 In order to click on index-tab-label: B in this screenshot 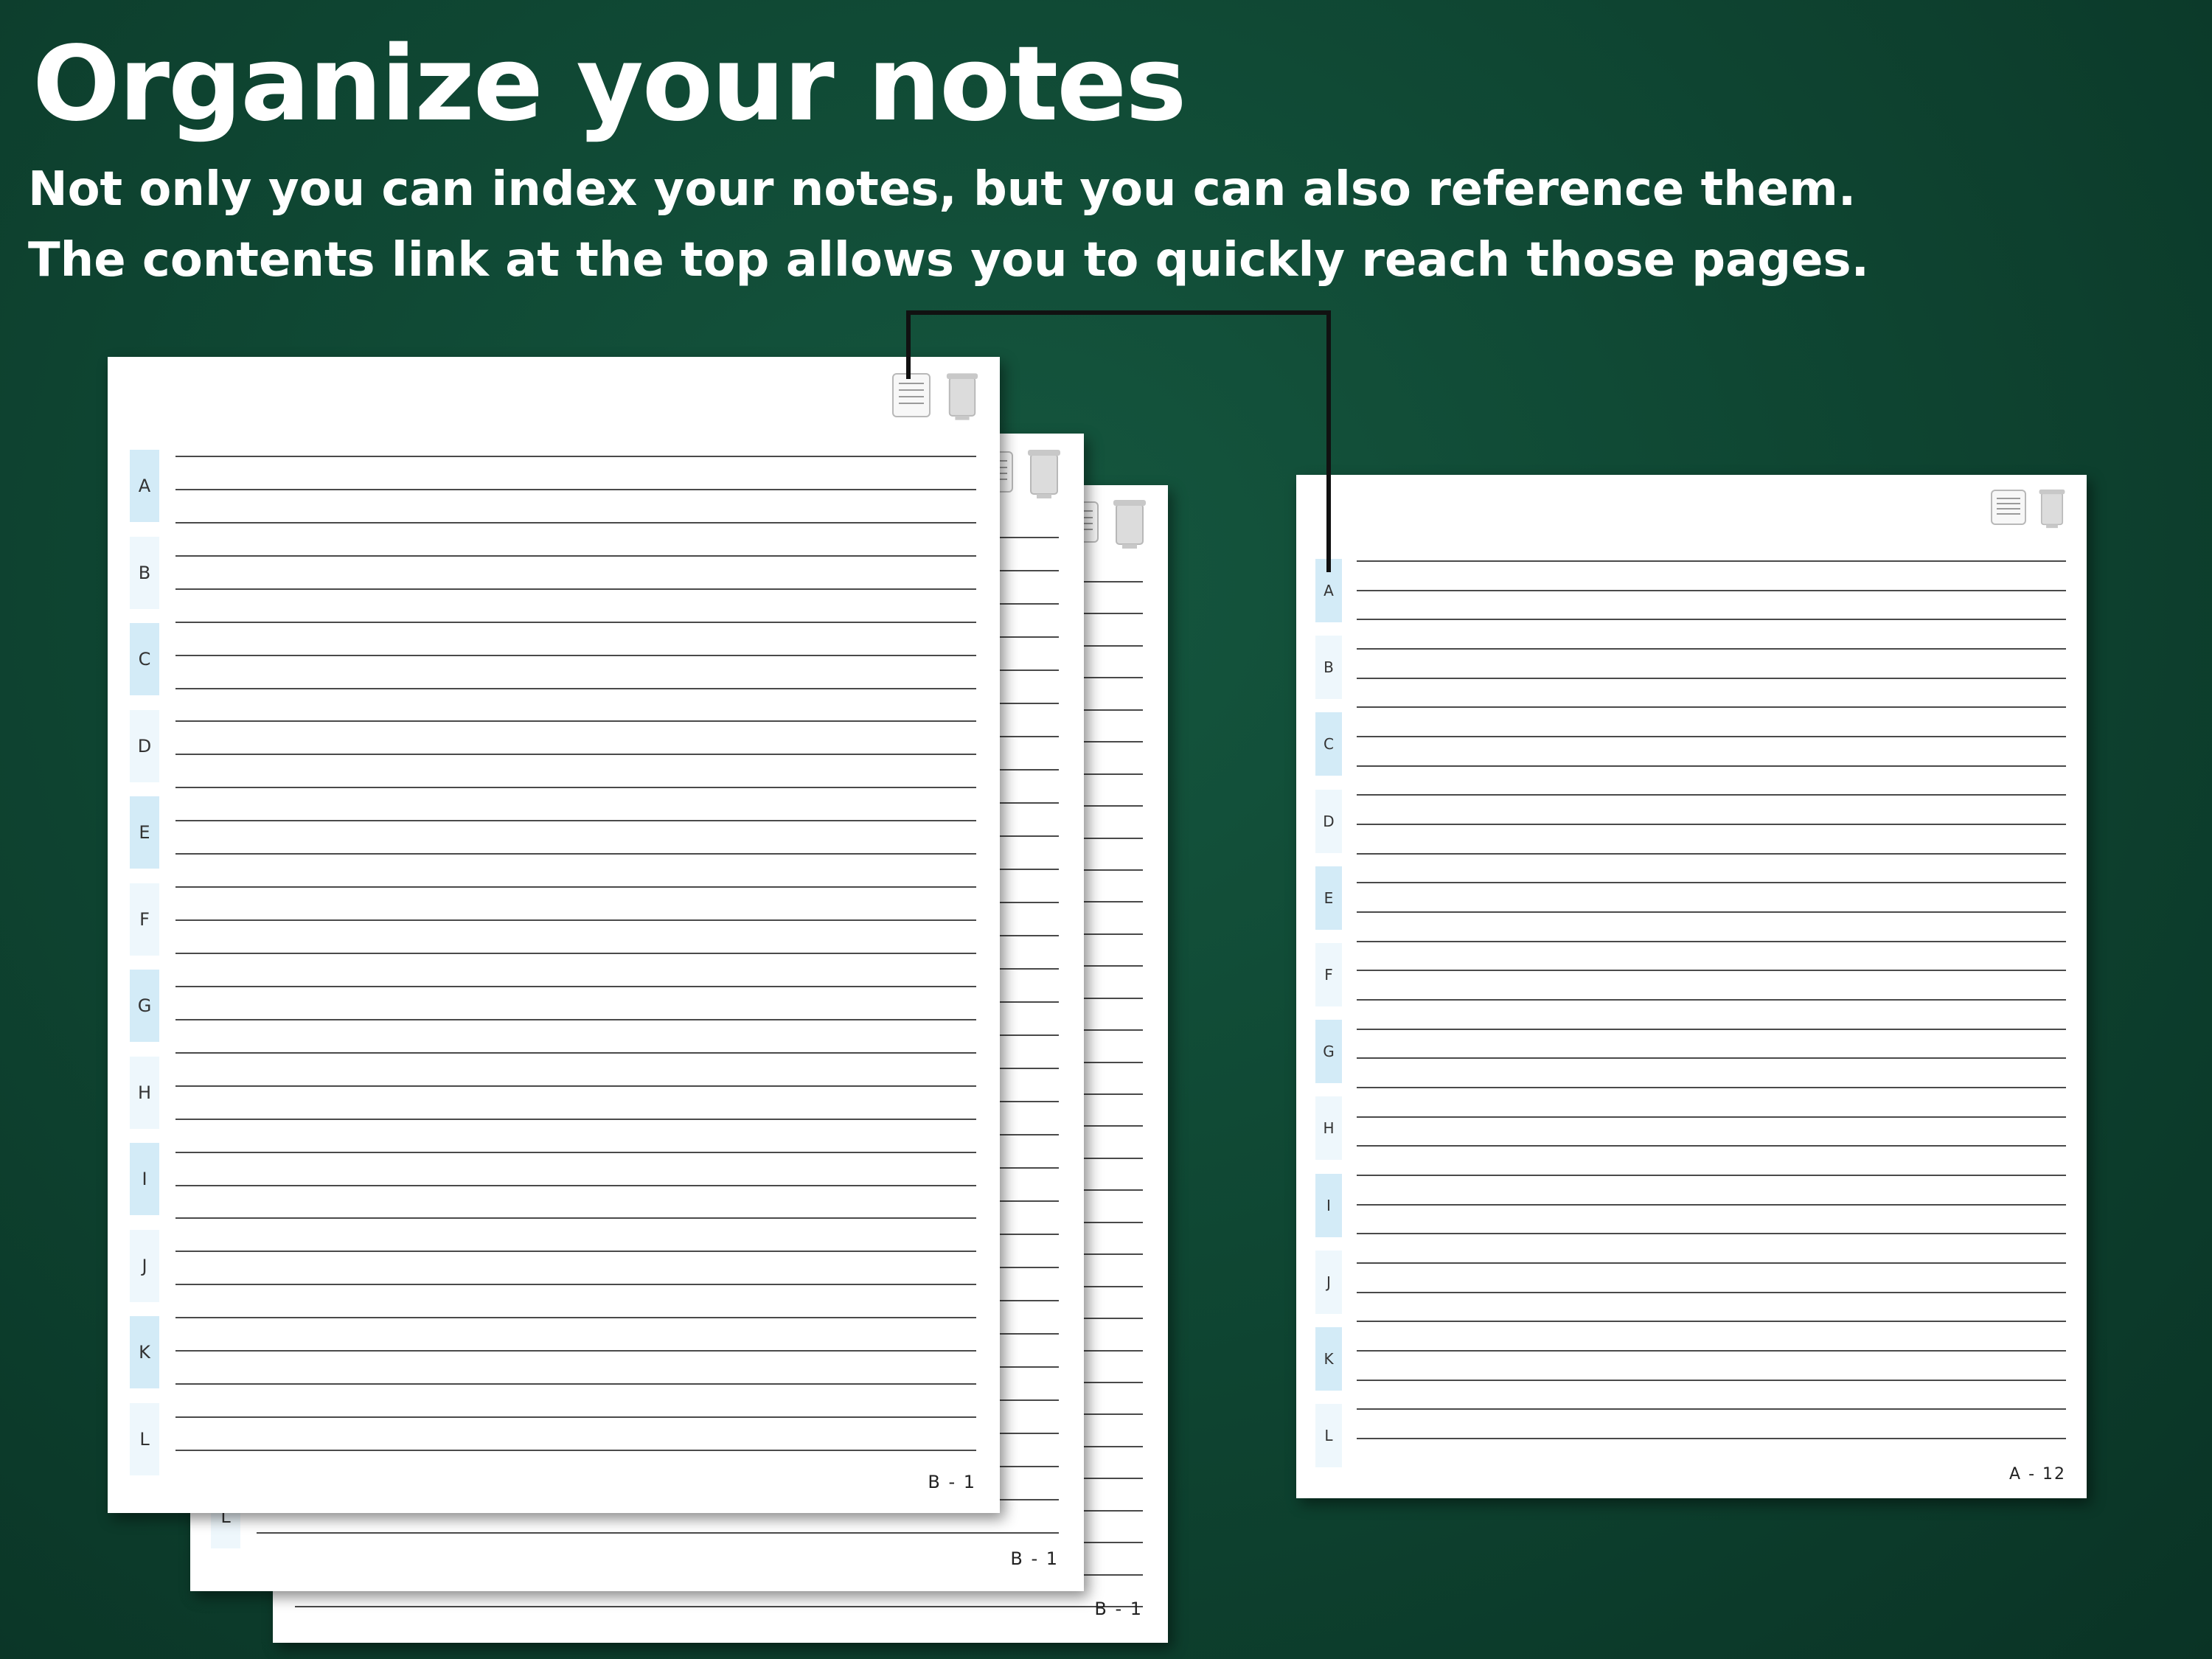, I will do `click(1329, 667)`.